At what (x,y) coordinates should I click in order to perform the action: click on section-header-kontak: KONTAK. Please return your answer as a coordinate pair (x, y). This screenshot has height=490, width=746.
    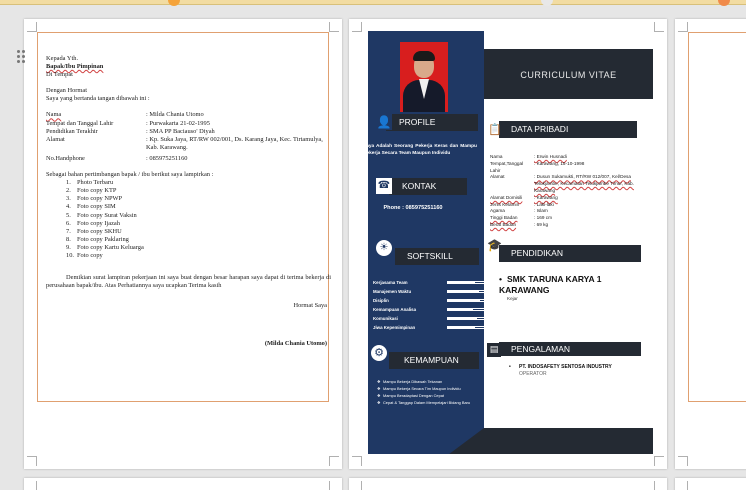
    Looking at the image, I should click on (428, 186).